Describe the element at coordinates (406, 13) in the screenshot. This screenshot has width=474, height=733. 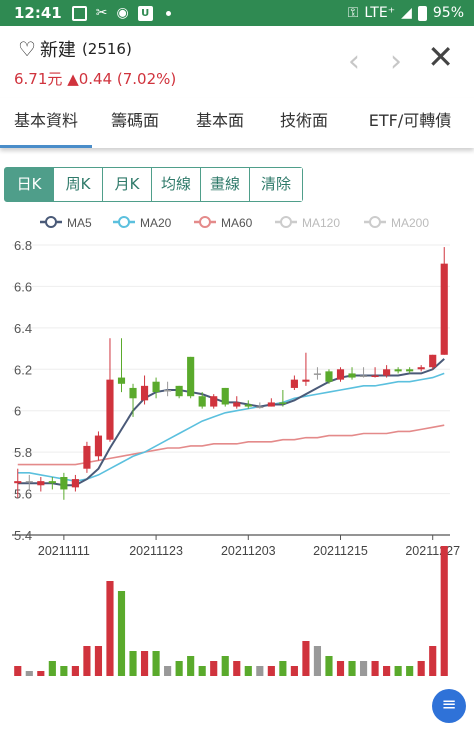
I see `signal-icon: ◢` at that location.